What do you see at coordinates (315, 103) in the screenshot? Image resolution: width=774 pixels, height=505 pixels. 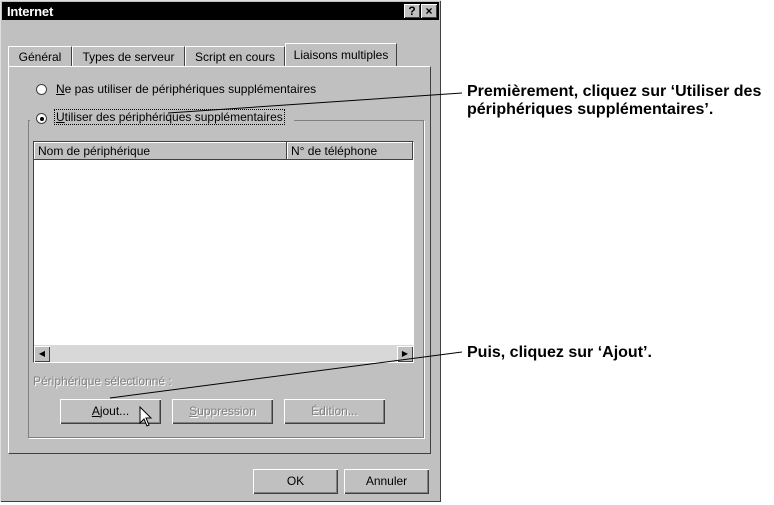 I see `callout-line-first` at bounding box center [315, 103].